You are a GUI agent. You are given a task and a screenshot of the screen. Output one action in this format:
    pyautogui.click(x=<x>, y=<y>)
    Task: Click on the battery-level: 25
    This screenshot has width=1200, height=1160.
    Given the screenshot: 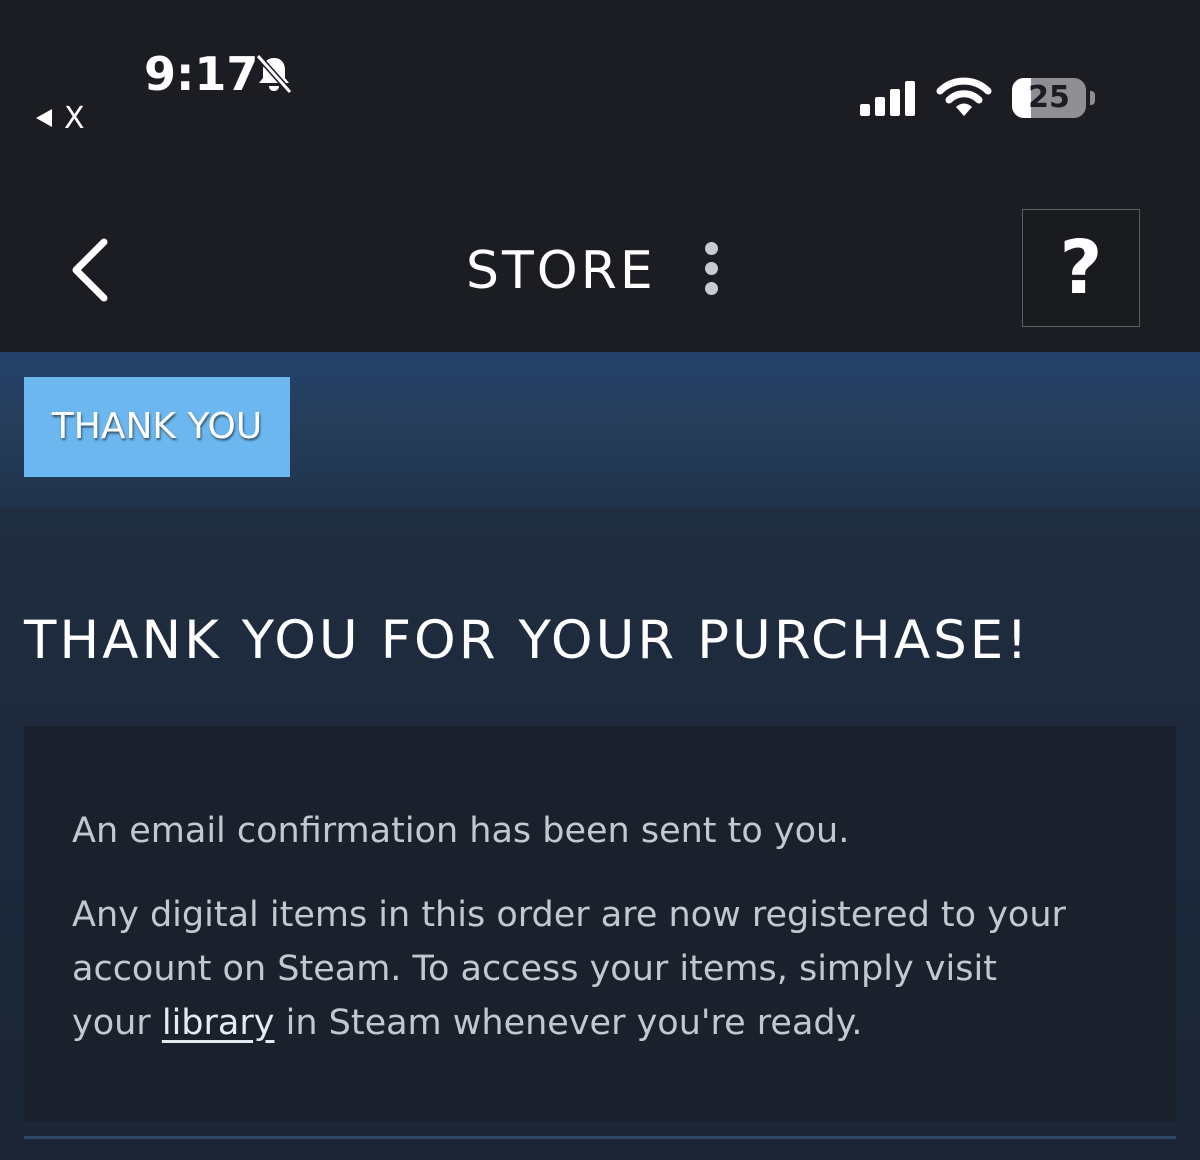 What is the action you would take?
    pyautogui.click(x=1049, y=97)
    